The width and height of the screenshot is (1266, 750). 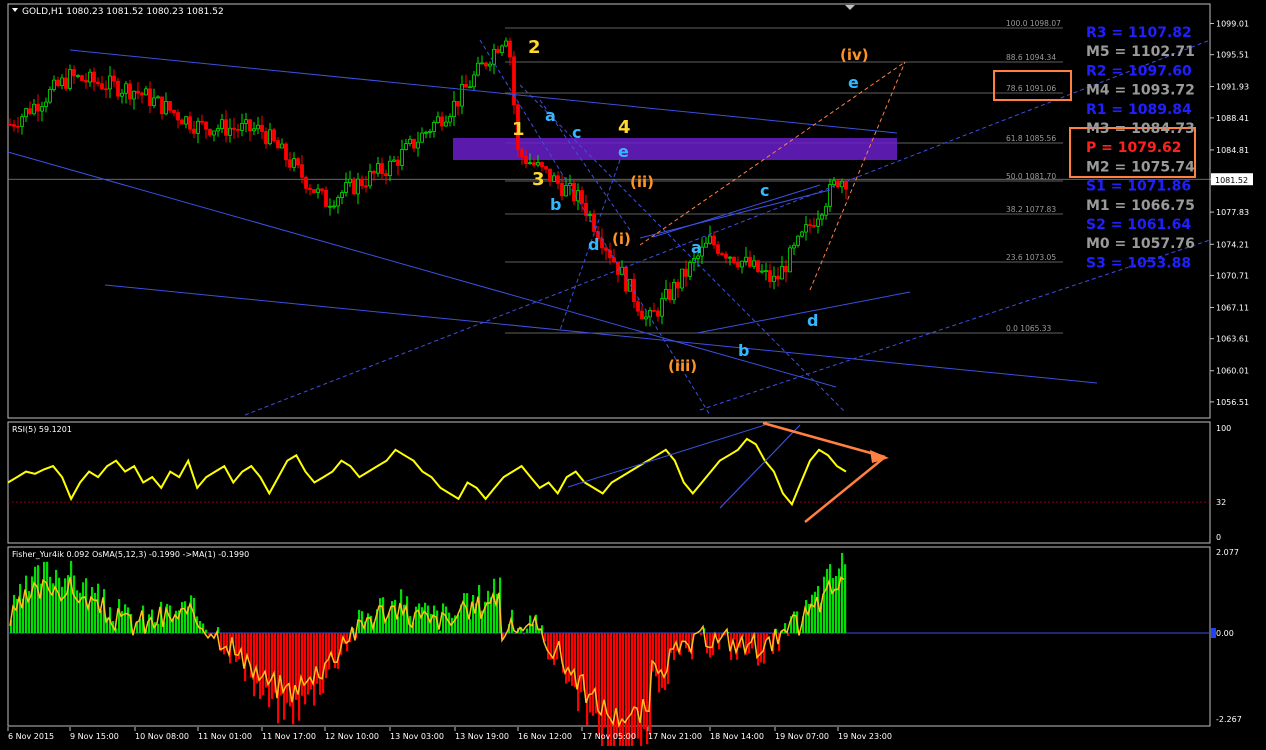 I want to click on fib-level-label: 100.0 1098.07, so click(x=1033, y=23).